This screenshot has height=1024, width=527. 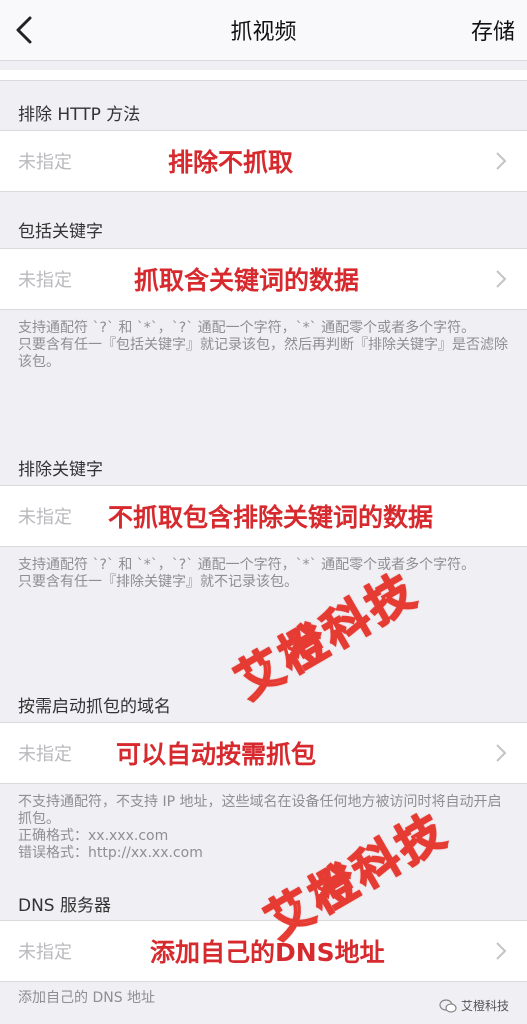 I want to click on annotation-label: 排除不抓取, so click(x=231, y=162).